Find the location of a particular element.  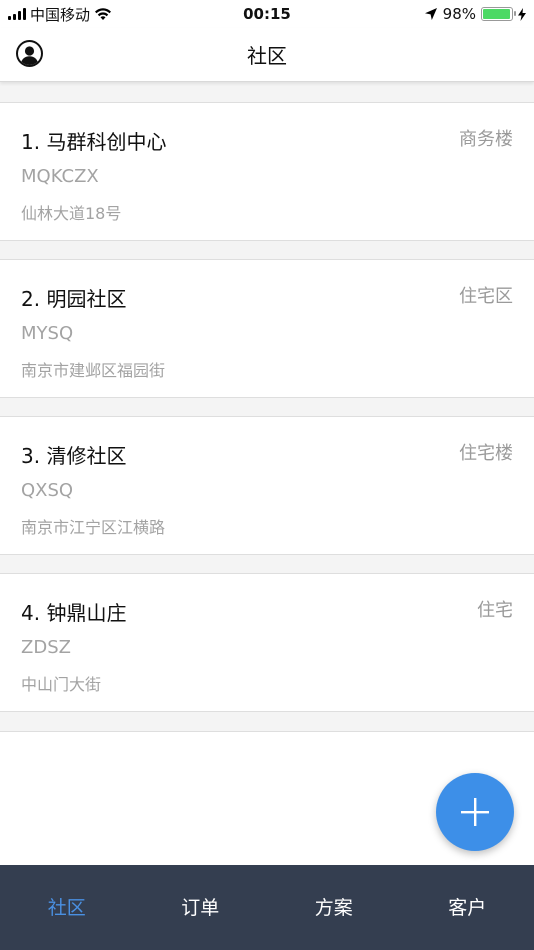

status-bar-left: 中国移动 is located at coordinates (60, 14).